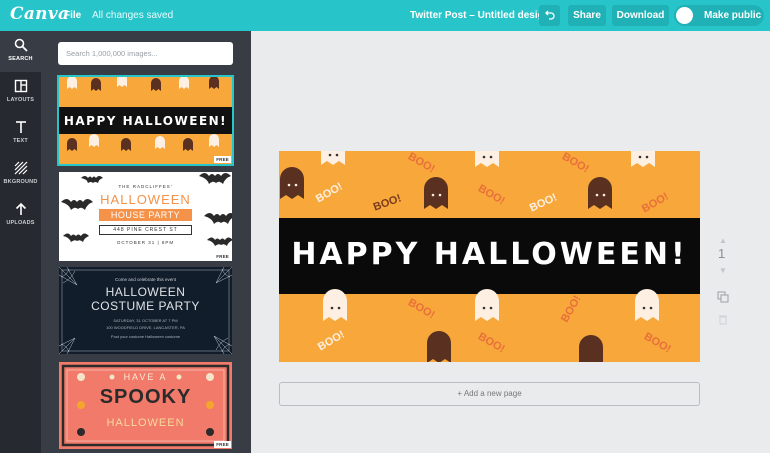  I want to click on add-page-button: + Add a new page, so click(489, 394).